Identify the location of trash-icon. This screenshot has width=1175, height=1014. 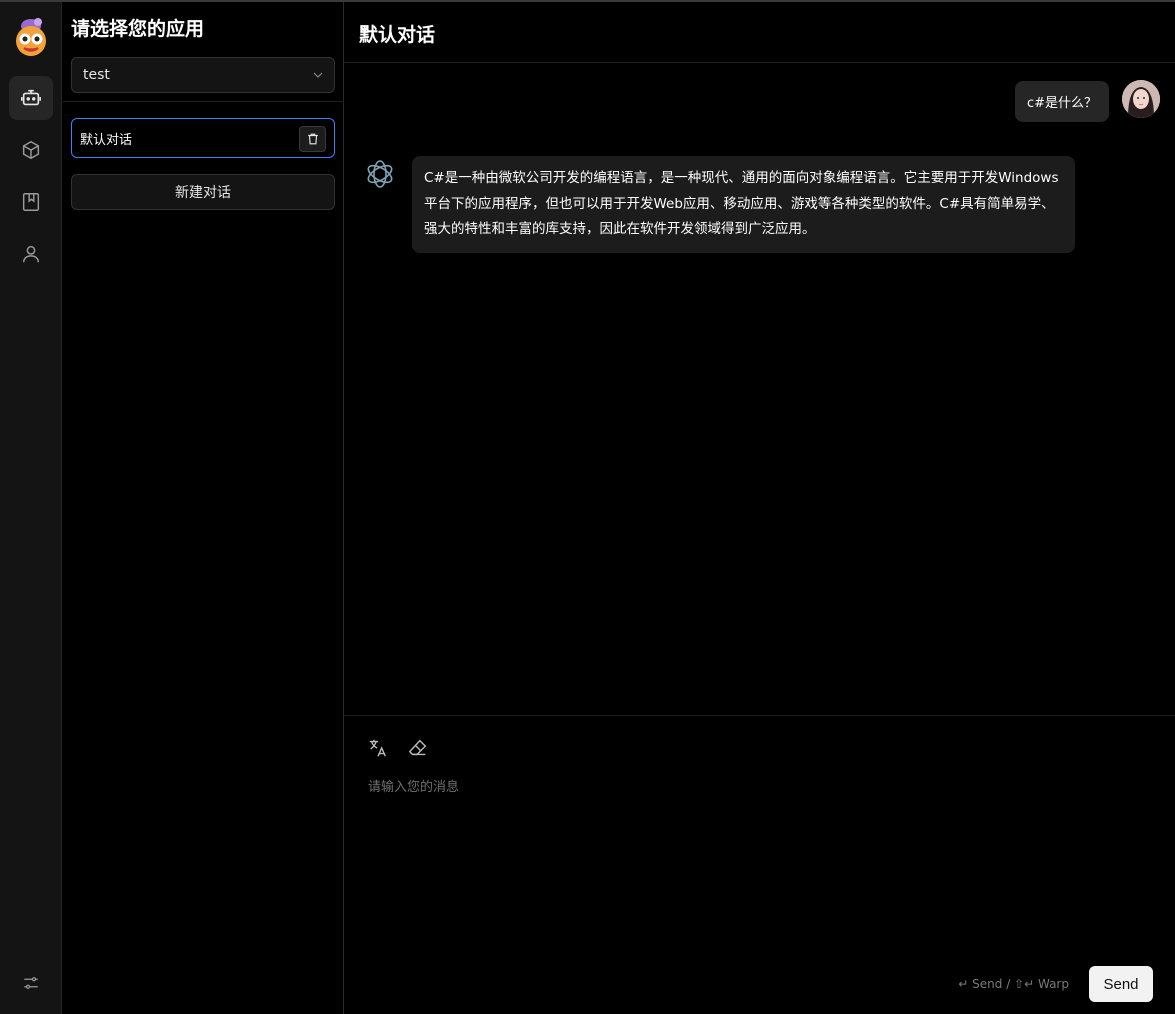
(312, 139).